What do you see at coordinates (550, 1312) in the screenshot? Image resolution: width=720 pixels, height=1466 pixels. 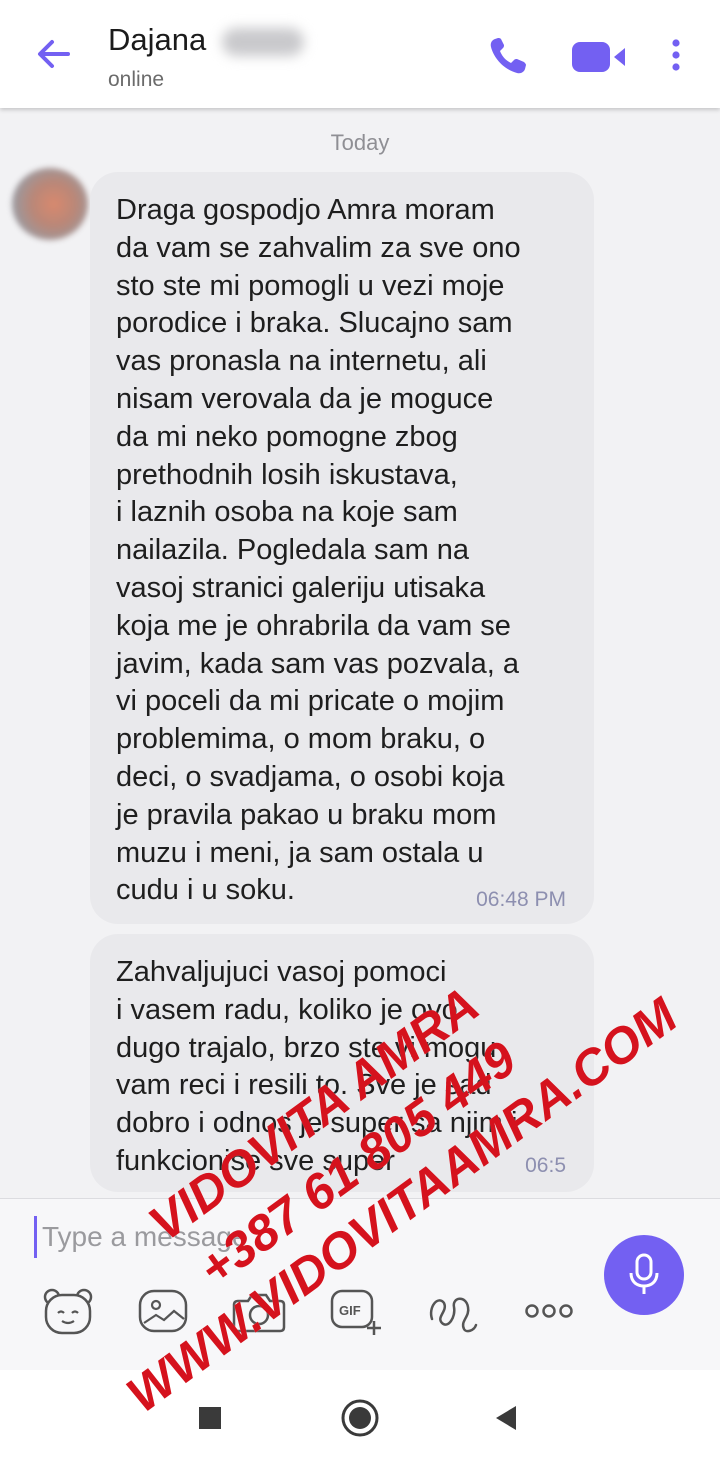 I see `more-horizontal-icon` at bounding box center [550, 1312].